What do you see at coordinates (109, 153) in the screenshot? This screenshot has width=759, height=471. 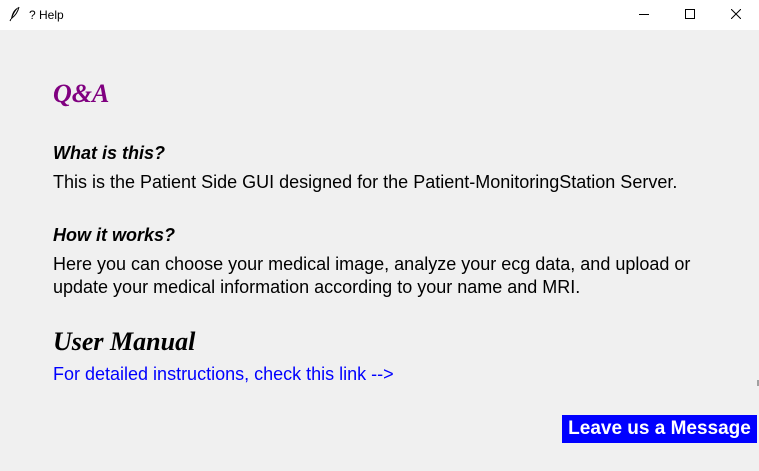 I see `question-what-is-this: What is this?` at bounding box center [109, 153].